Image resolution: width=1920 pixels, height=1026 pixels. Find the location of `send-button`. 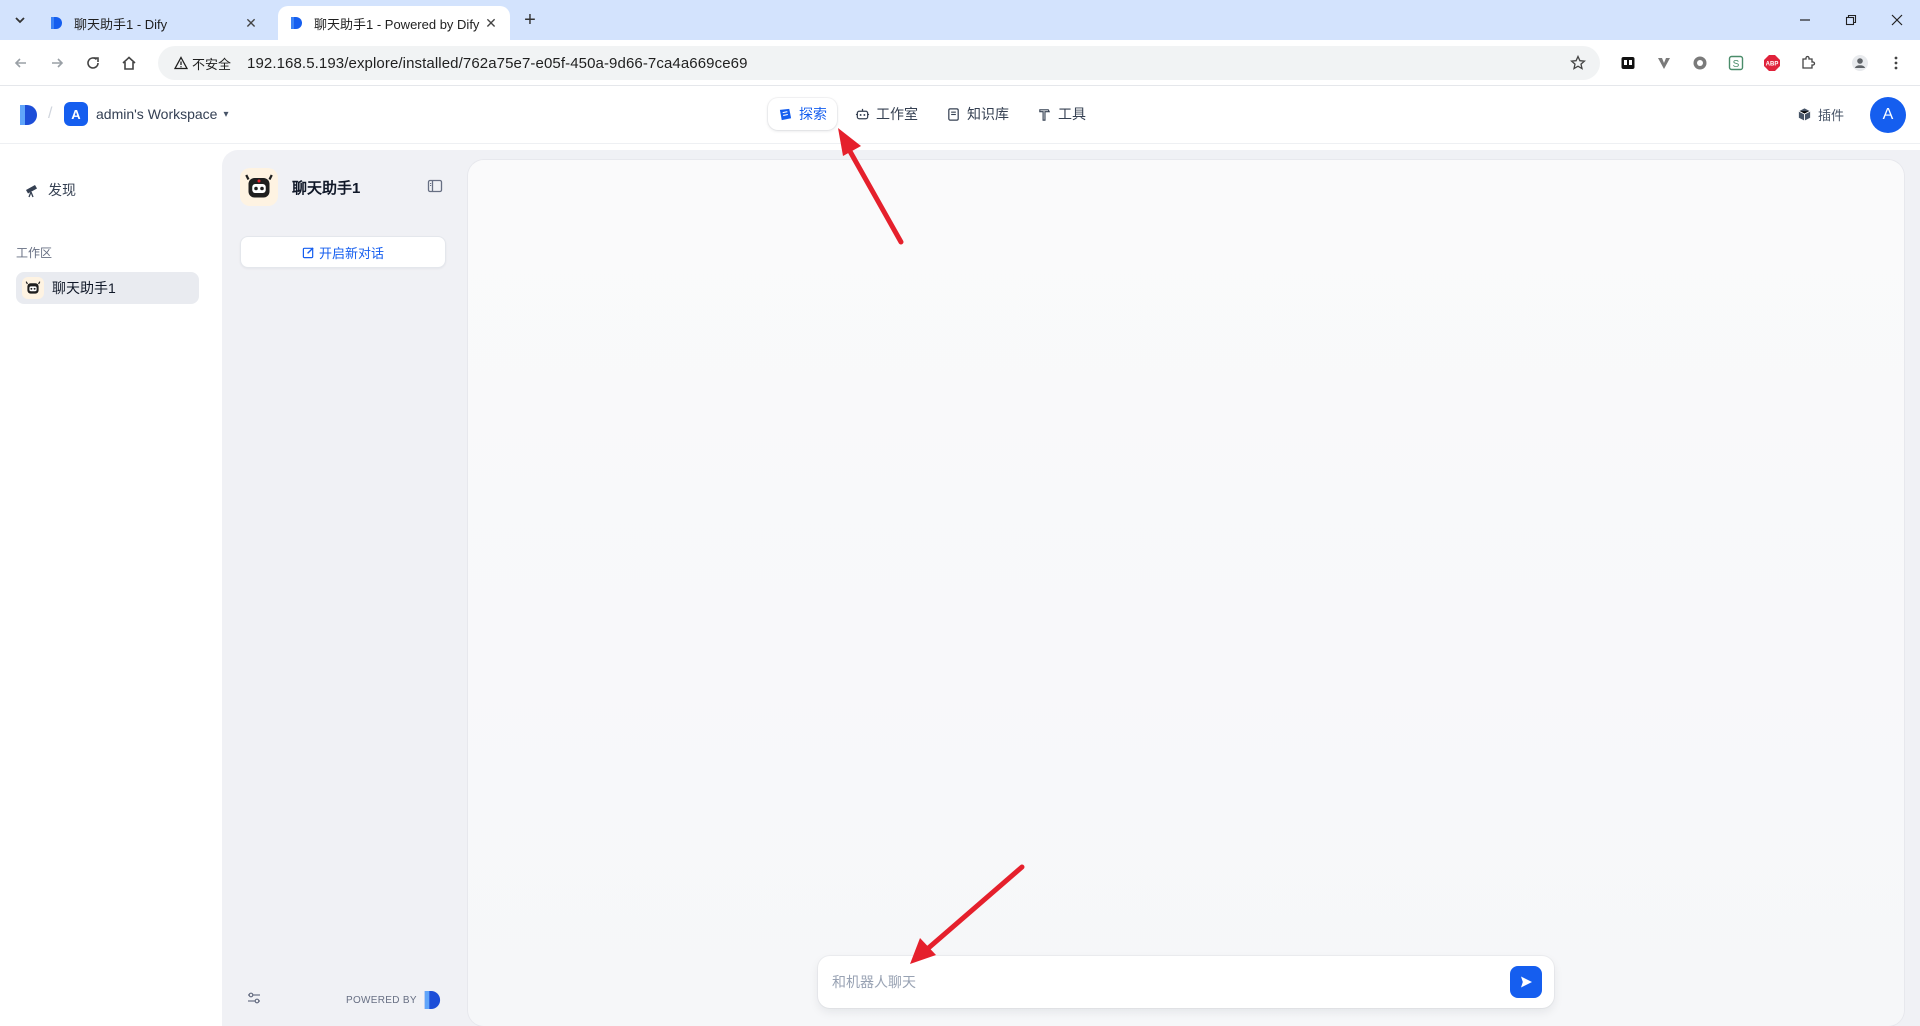

send-button is located at coordinates (1526, 982).